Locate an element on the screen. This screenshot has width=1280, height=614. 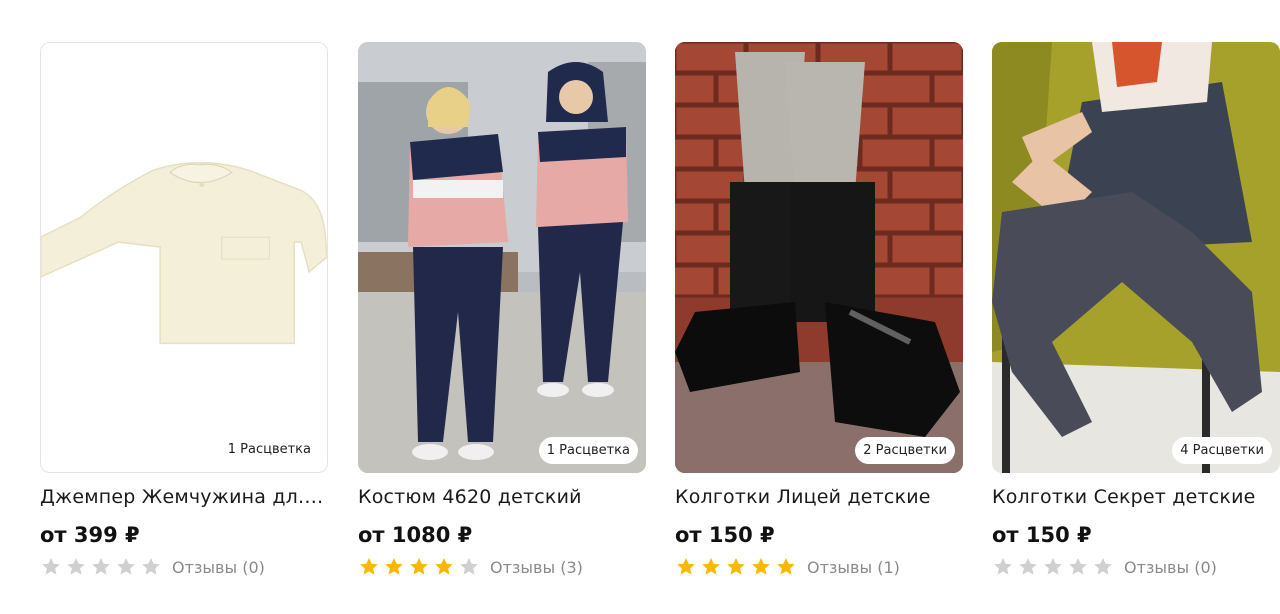
product-title: Костюм 4620 детский is located at coordinates (502, 497).